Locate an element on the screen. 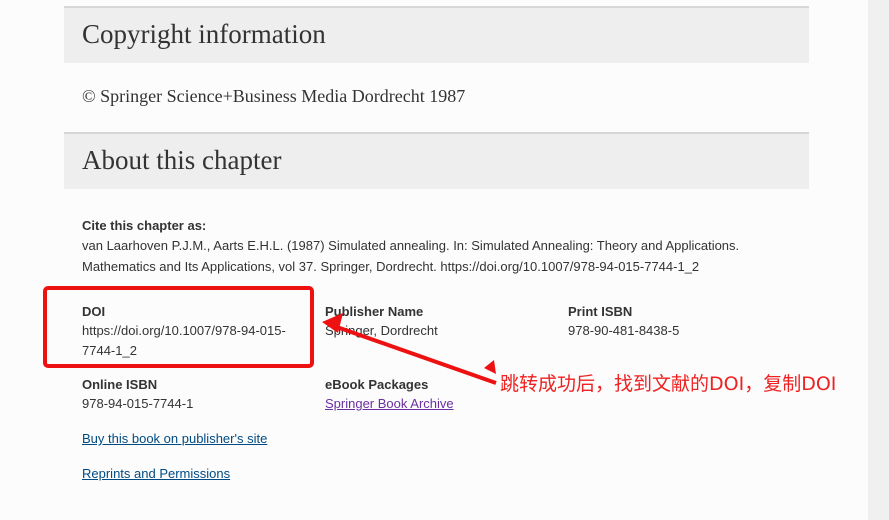 The image size is (889, 520). annotation-arrow-shaft is located at coordinates (415, 354).